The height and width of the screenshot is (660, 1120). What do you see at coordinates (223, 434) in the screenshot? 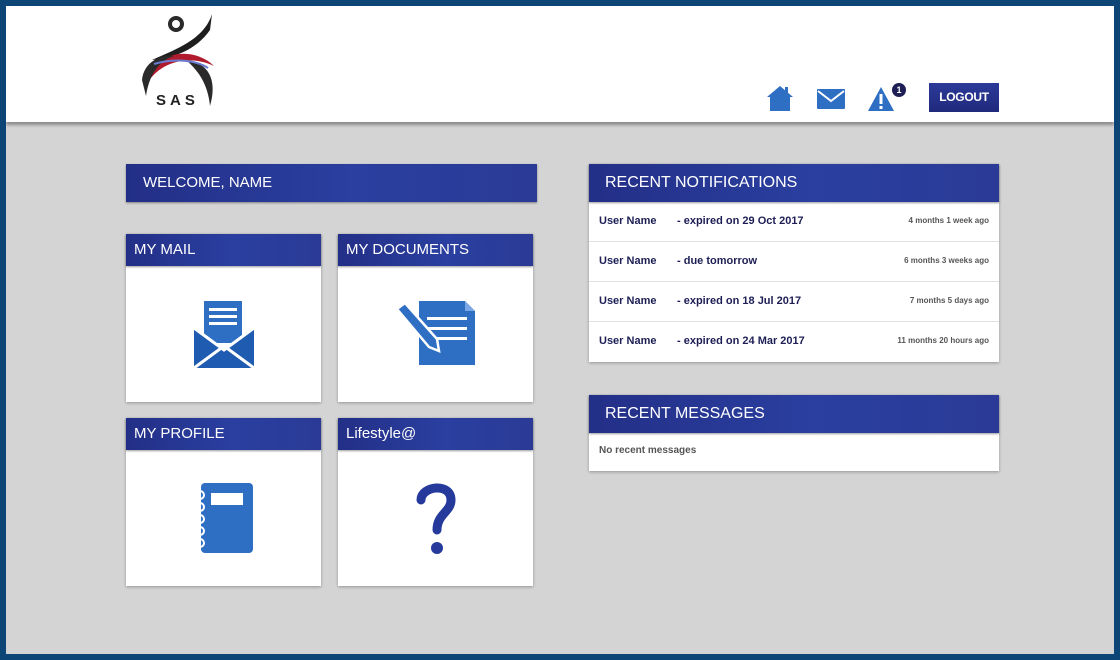
I see `tile-title: MY PROFILE` at bounding box center [223, 434].